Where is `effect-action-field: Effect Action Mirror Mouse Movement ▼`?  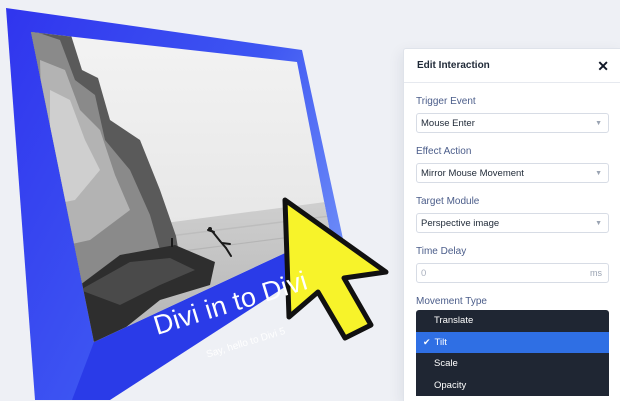 effect-action-field: Effect Action Mirror Mouse Movement ▼ is located at coordinates (512, 164).